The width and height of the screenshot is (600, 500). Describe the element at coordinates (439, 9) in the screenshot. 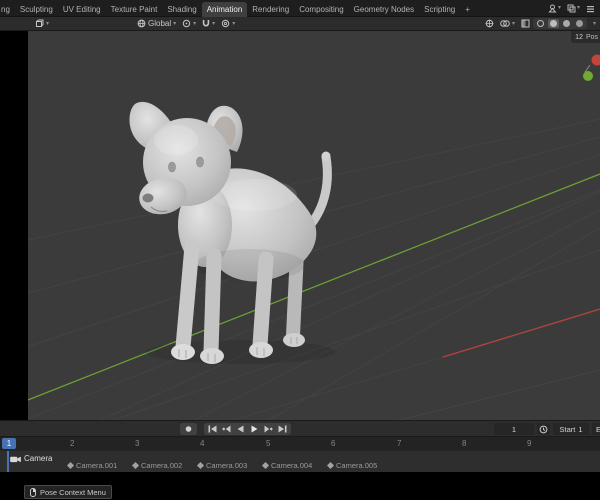

I see `tab-scripting: Scripting` at that location.